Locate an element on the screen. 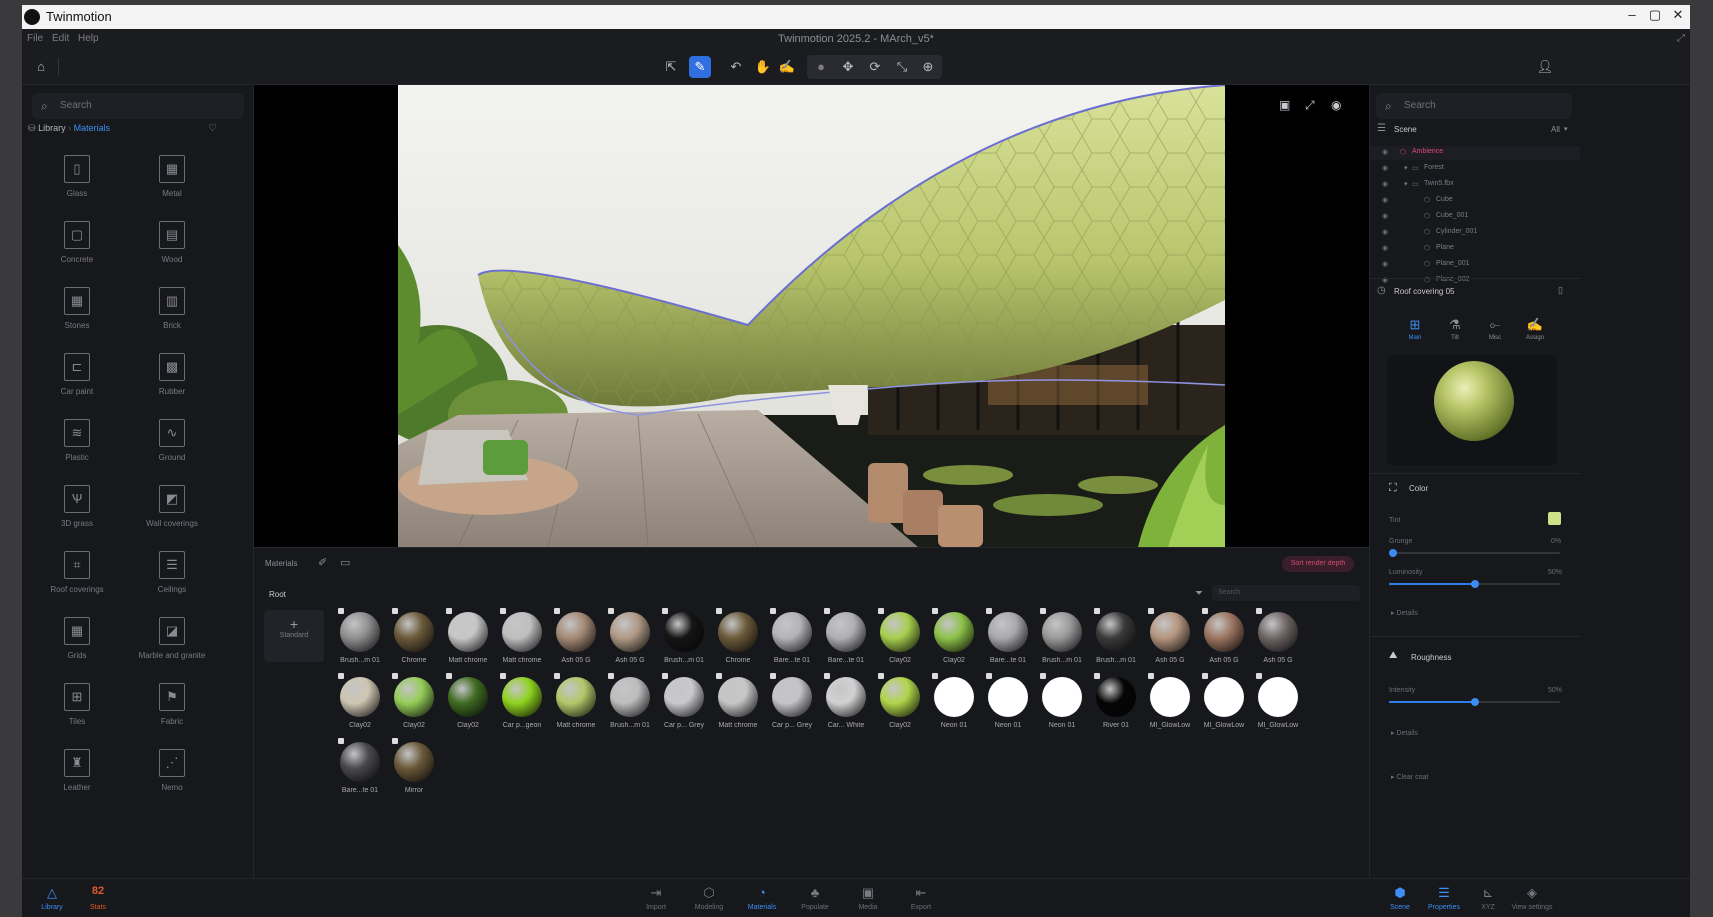 Image resolution: width=1713 pixels, height=917 pixels. scene-tree-row: ◉ ⬡ Plane_002 is located at coordinates (1475, 281).